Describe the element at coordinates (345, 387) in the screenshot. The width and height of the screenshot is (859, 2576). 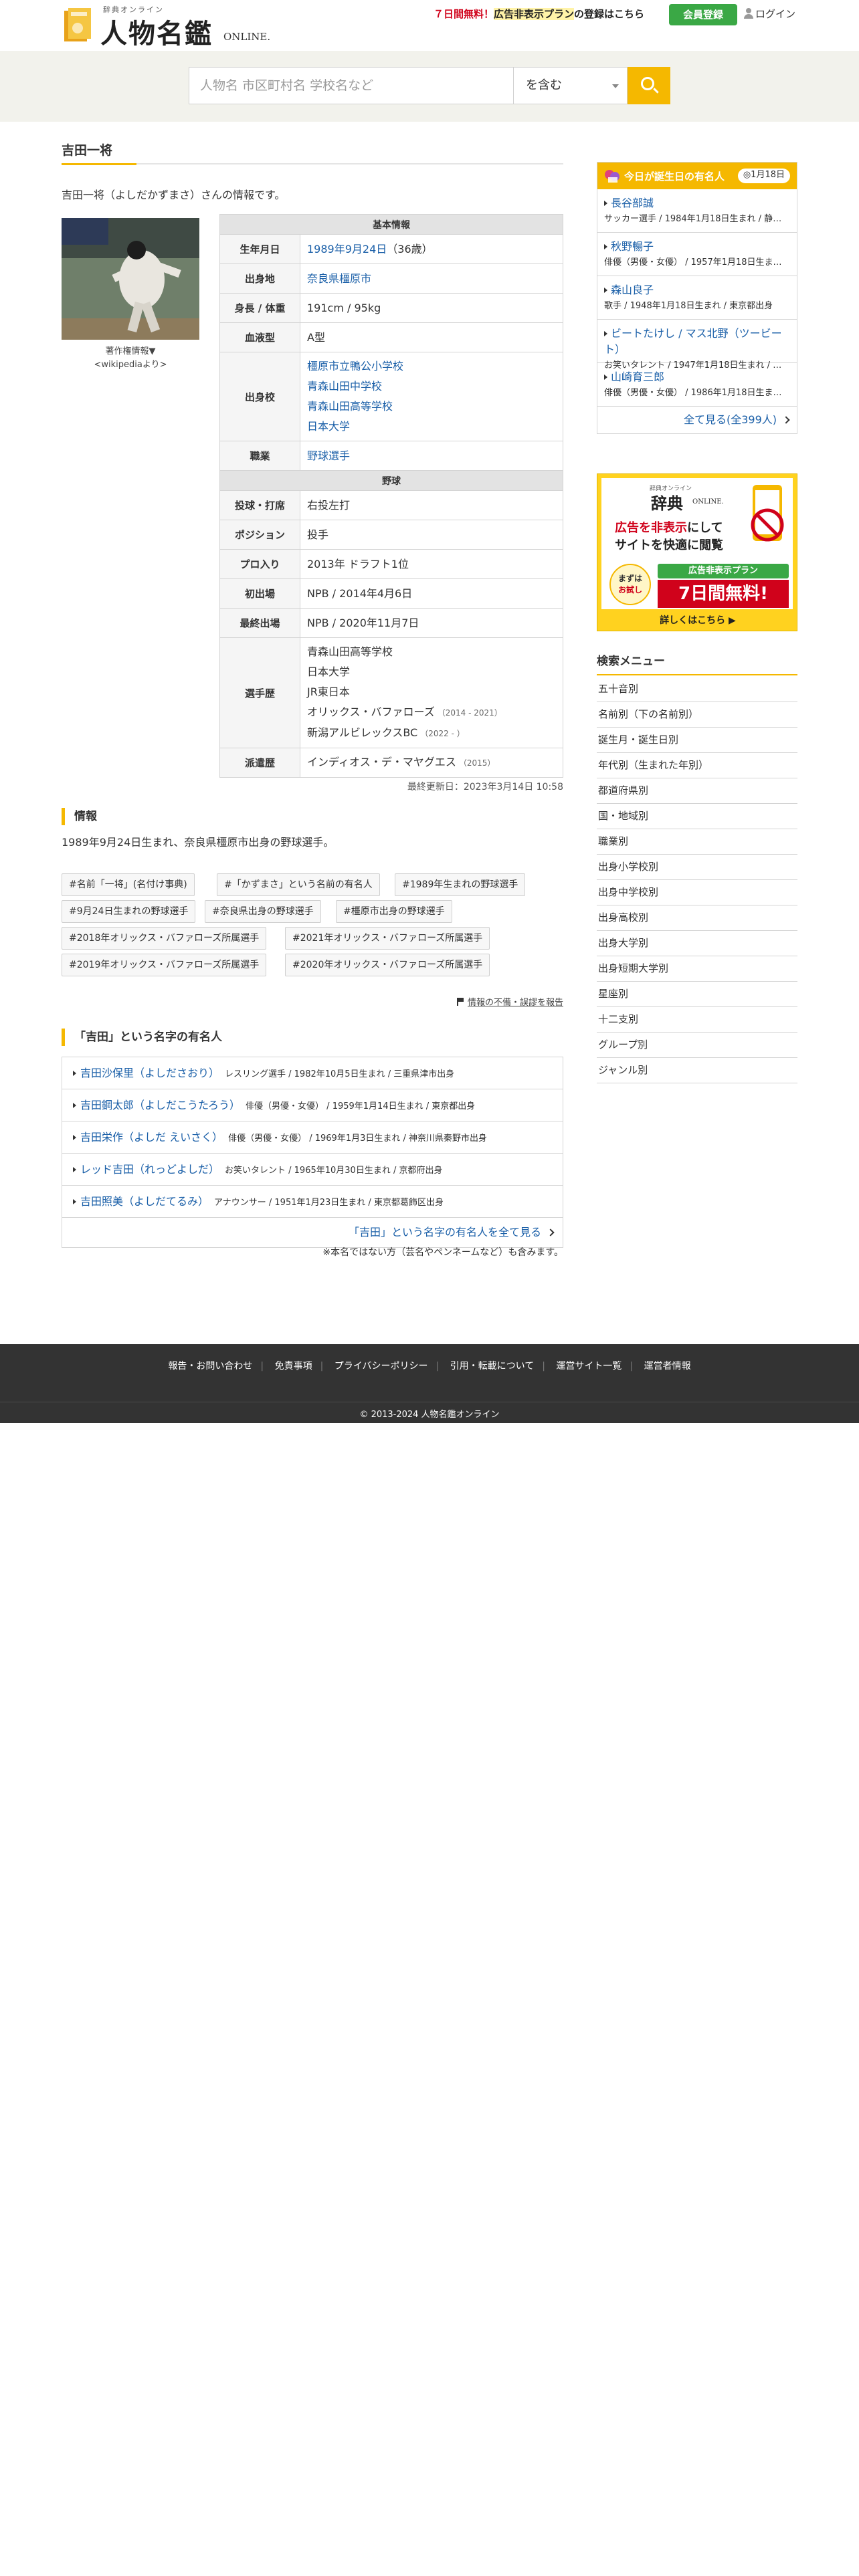
I see `school-link: 青森山田中学校` at that location.